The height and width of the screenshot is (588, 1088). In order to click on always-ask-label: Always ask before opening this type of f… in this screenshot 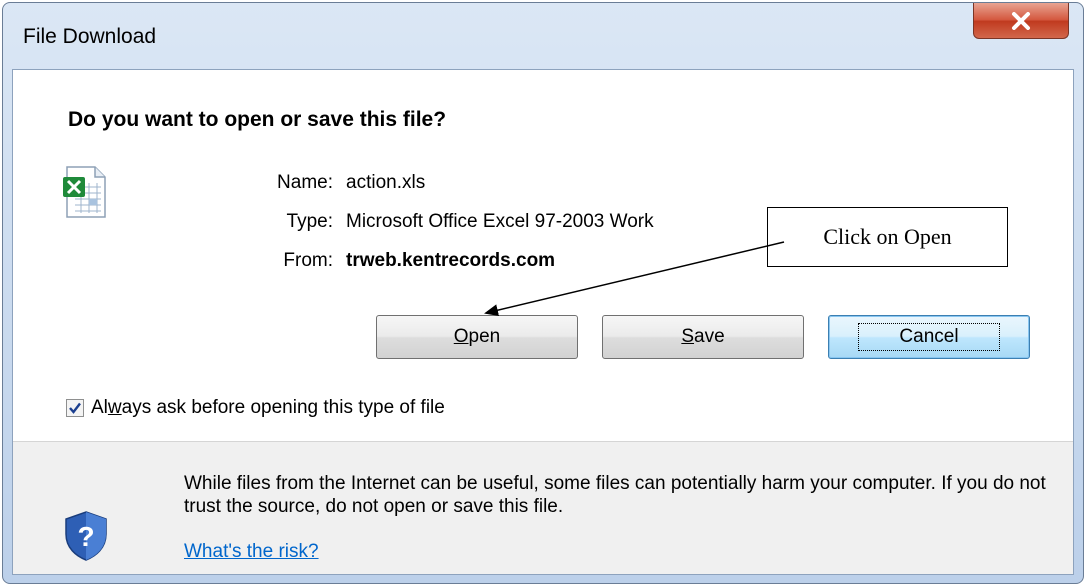, I will do `click(268, 408)`.